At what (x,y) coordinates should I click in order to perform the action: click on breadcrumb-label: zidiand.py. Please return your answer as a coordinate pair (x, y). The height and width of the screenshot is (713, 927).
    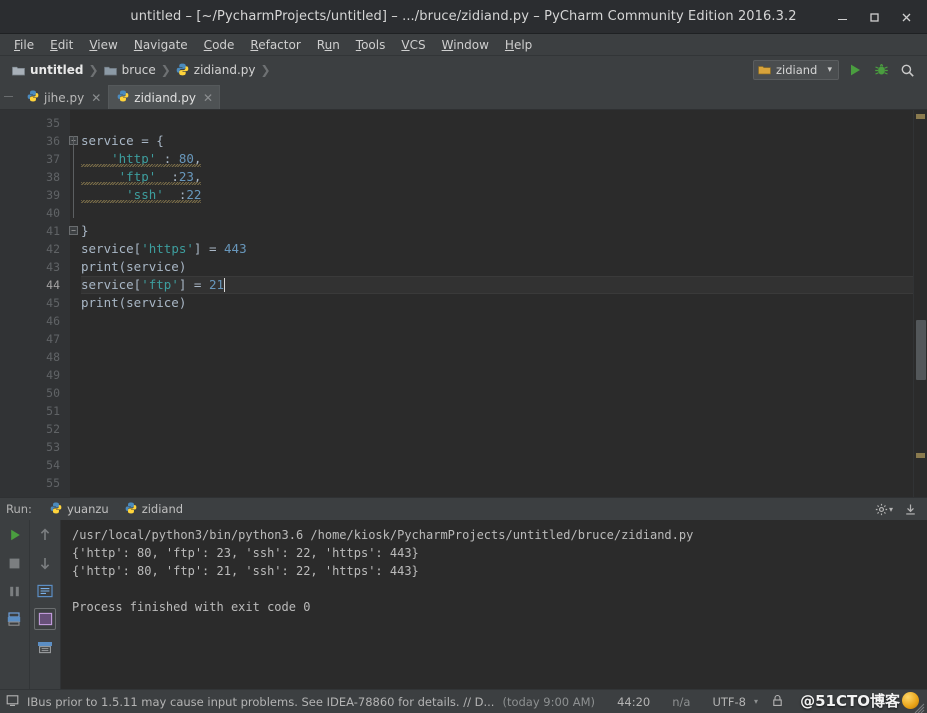
    Looking at the image, I should click on (224, 70).